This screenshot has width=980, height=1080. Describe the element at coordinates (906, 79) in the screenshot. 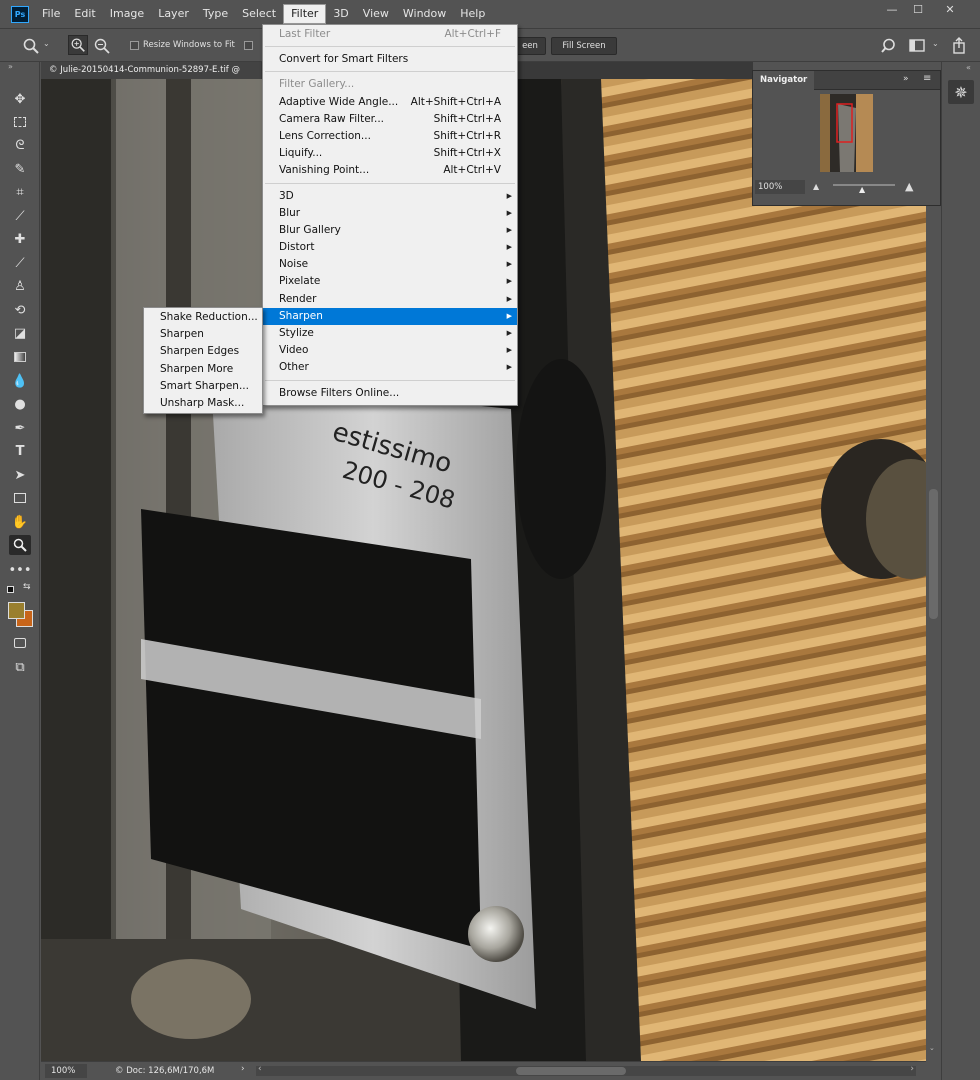

I see `panel-collapse-icon: »` at that location.